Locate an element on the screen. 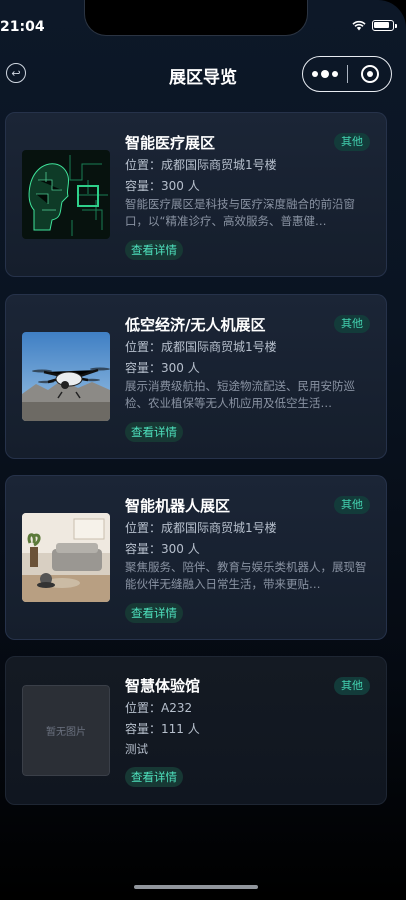 This screenshot has height=900, width=406. mini-program-capsule is located at coordinates (347, 74).